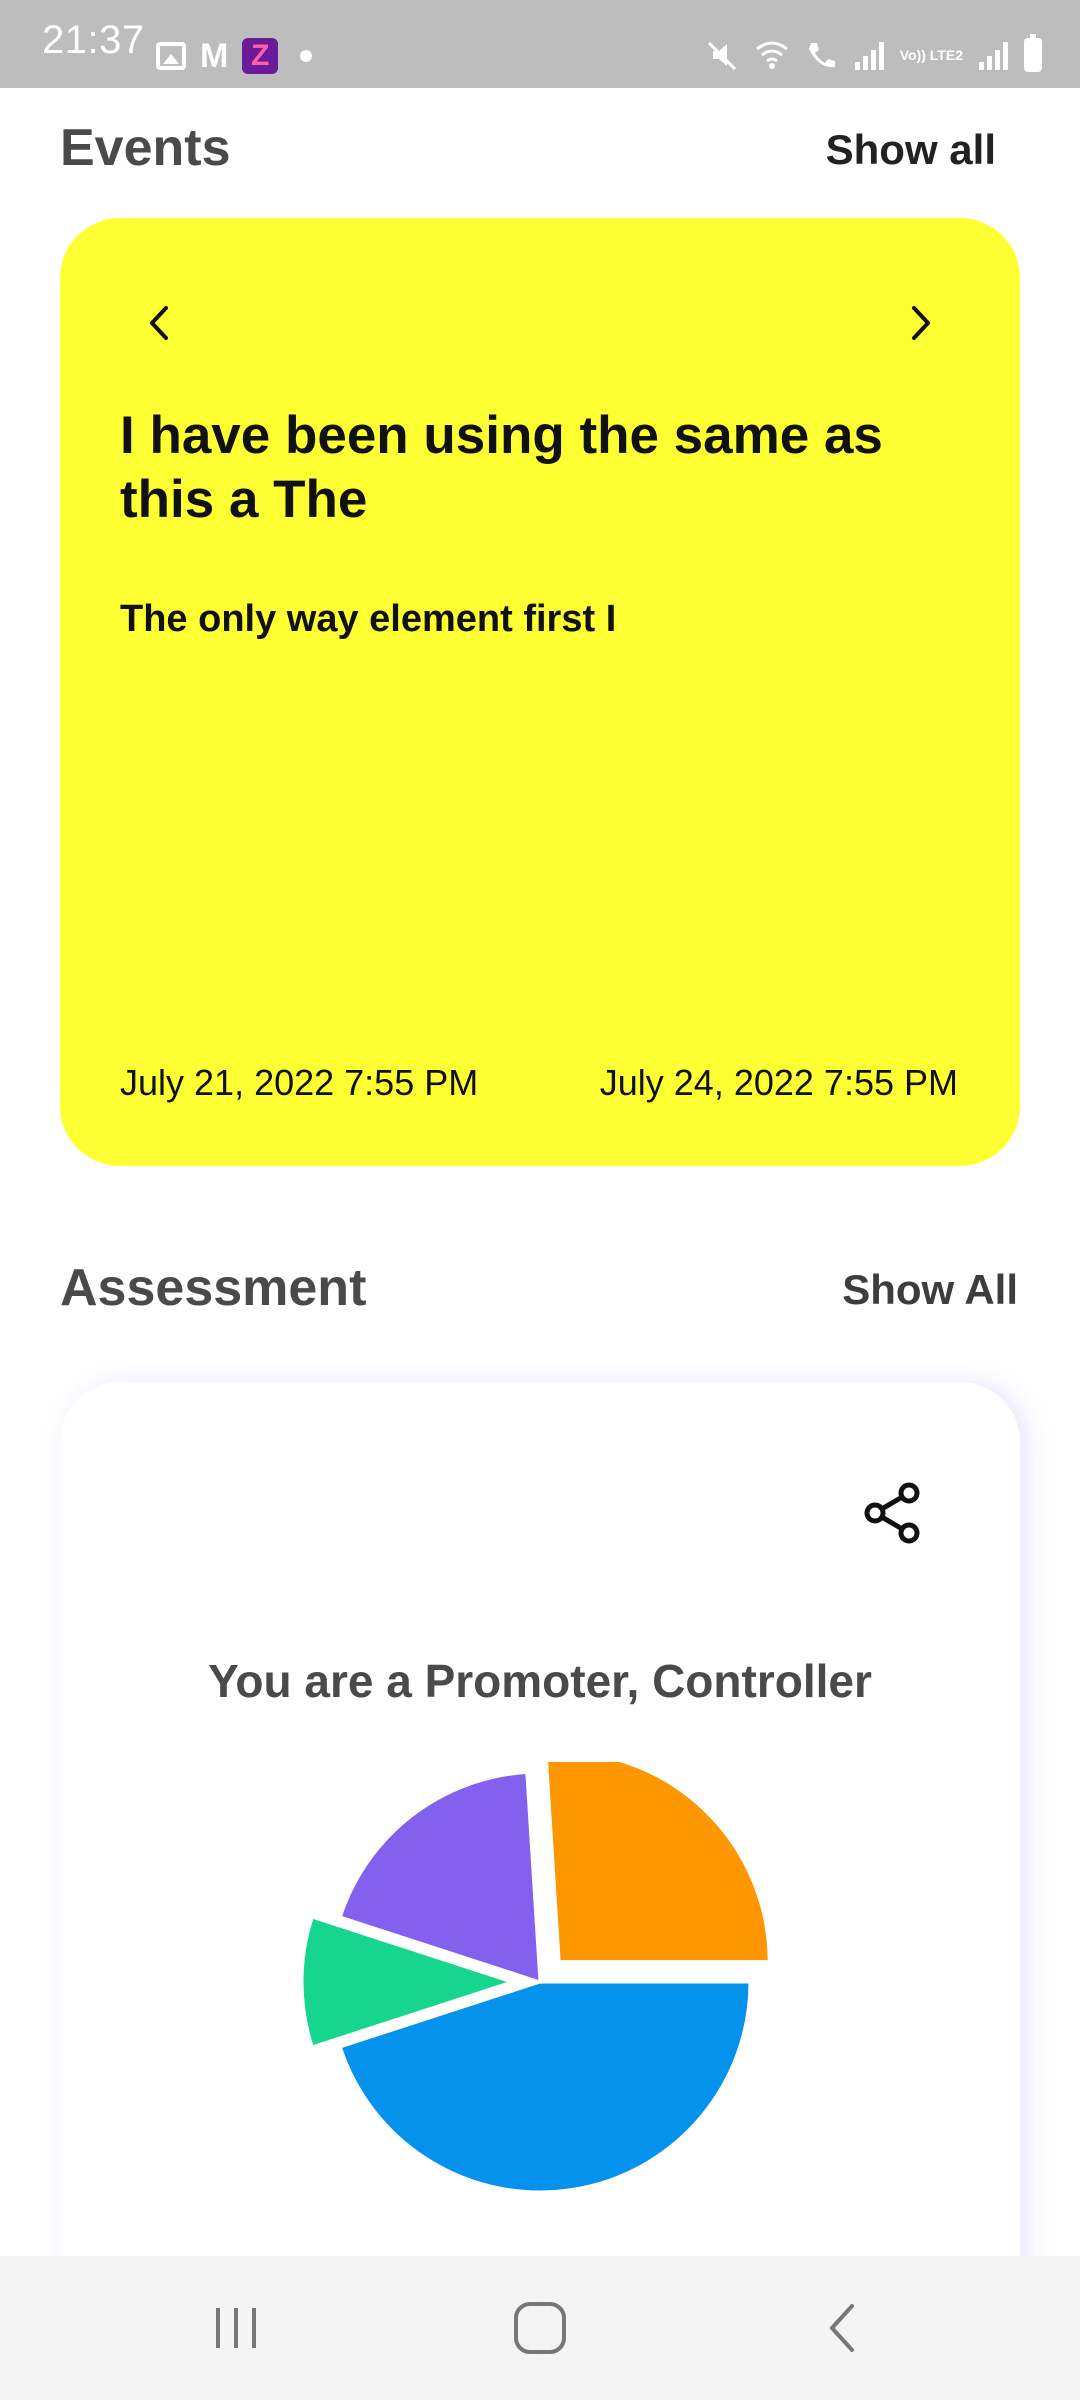  What do you see at coordinates (821, 55) in the screenshot?
I see `volte-call-icon` at bounding box center [821, 55].